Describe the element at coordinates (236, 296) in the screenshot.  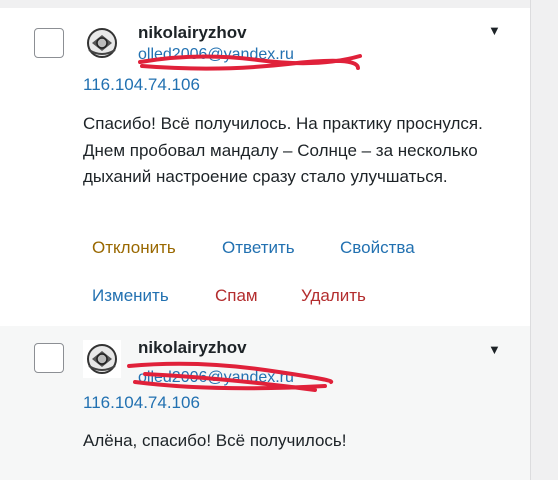
I see `spam-link: Спам` at that location.